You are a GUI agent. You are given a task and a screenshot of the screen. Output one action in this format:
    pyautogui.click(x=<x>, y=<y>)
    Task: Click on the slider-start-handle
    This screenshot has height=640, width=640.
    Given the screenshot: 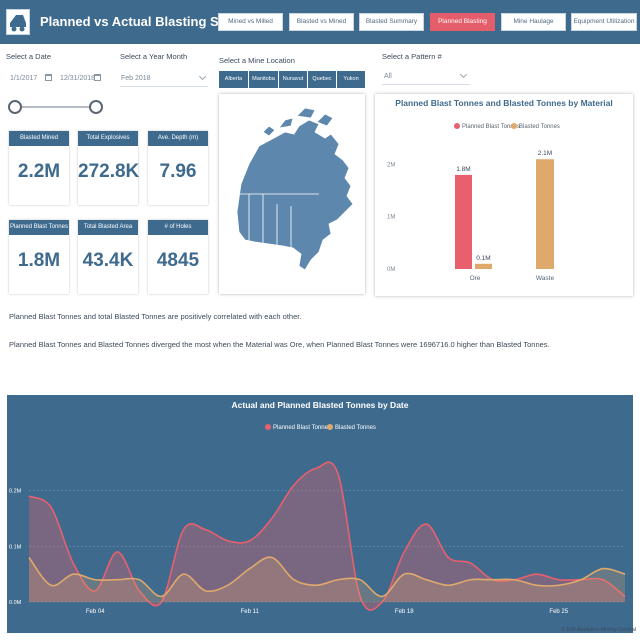 What is the action you would take?
    pyautogui.click(x=15, y=107)
    